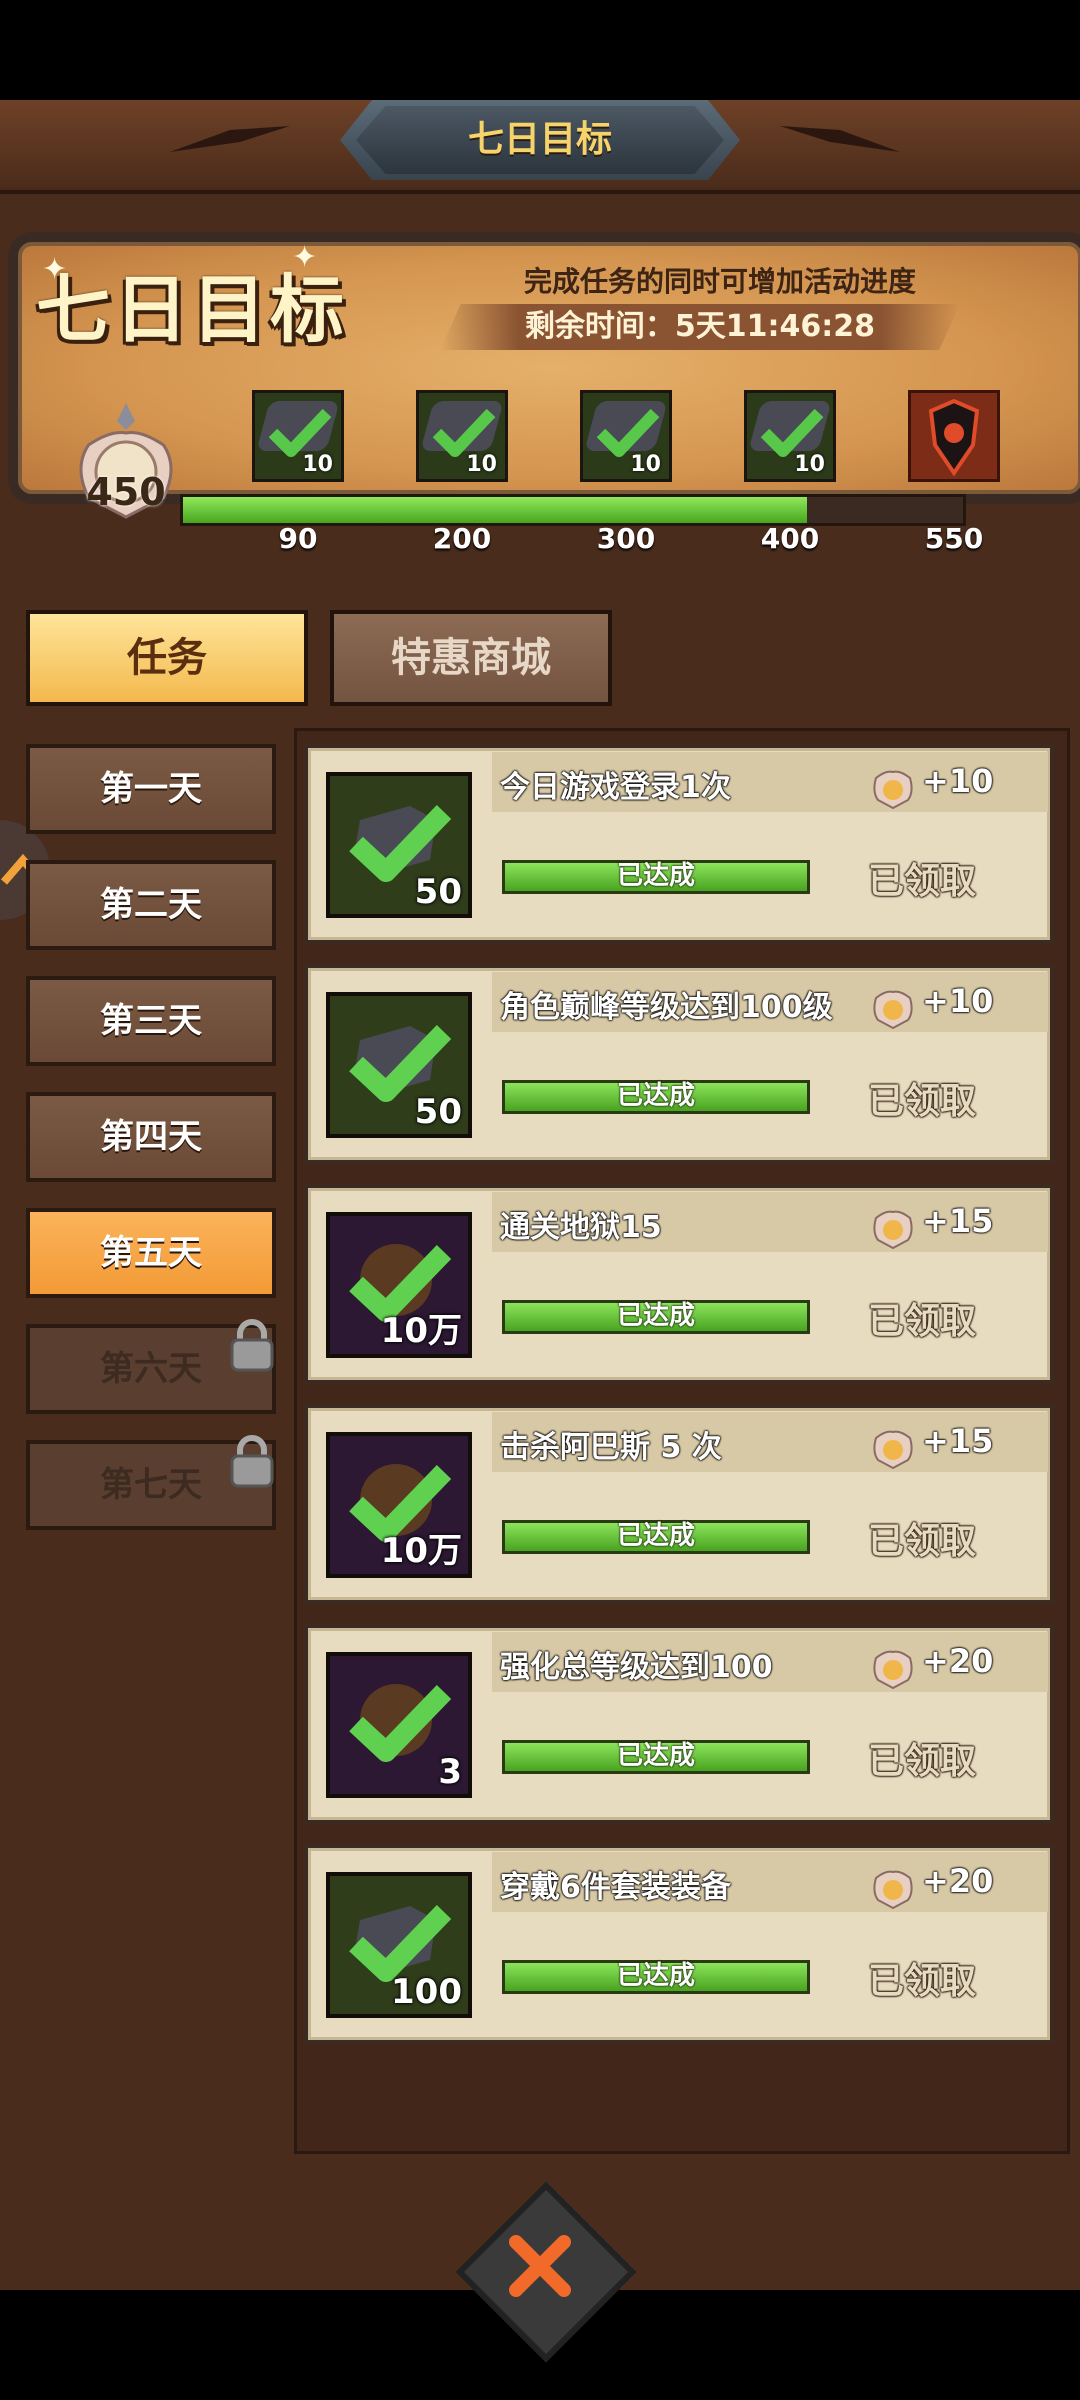 Image resolution: width=1080 pixels, height=2400 pixels. Describe the element at coordinates (679, 1284) in the screenshot. I see `task-card: 10万 通关地狱15 +15 已达成 已领取` at that location.